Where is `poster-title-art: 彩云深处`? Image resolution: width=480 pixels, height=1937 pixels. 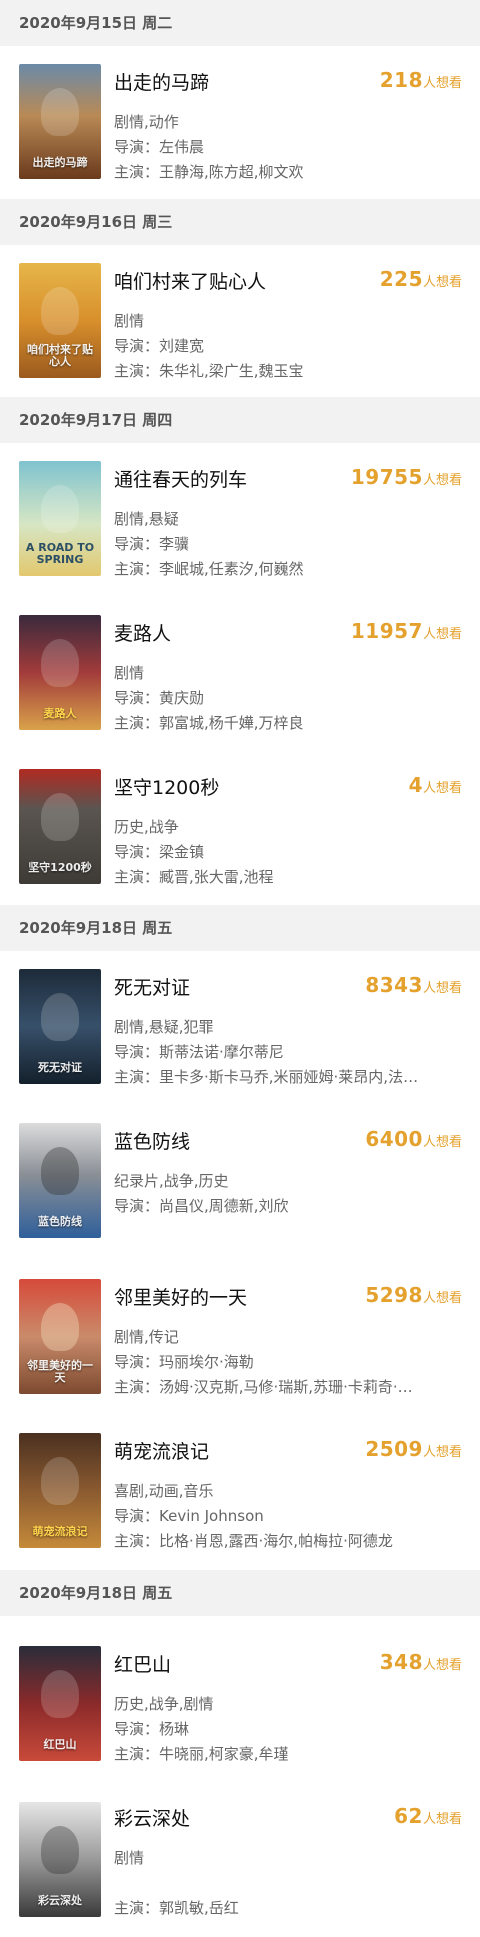
poster-title-art: 彩云深处 is located at coordinates (60, 1900).